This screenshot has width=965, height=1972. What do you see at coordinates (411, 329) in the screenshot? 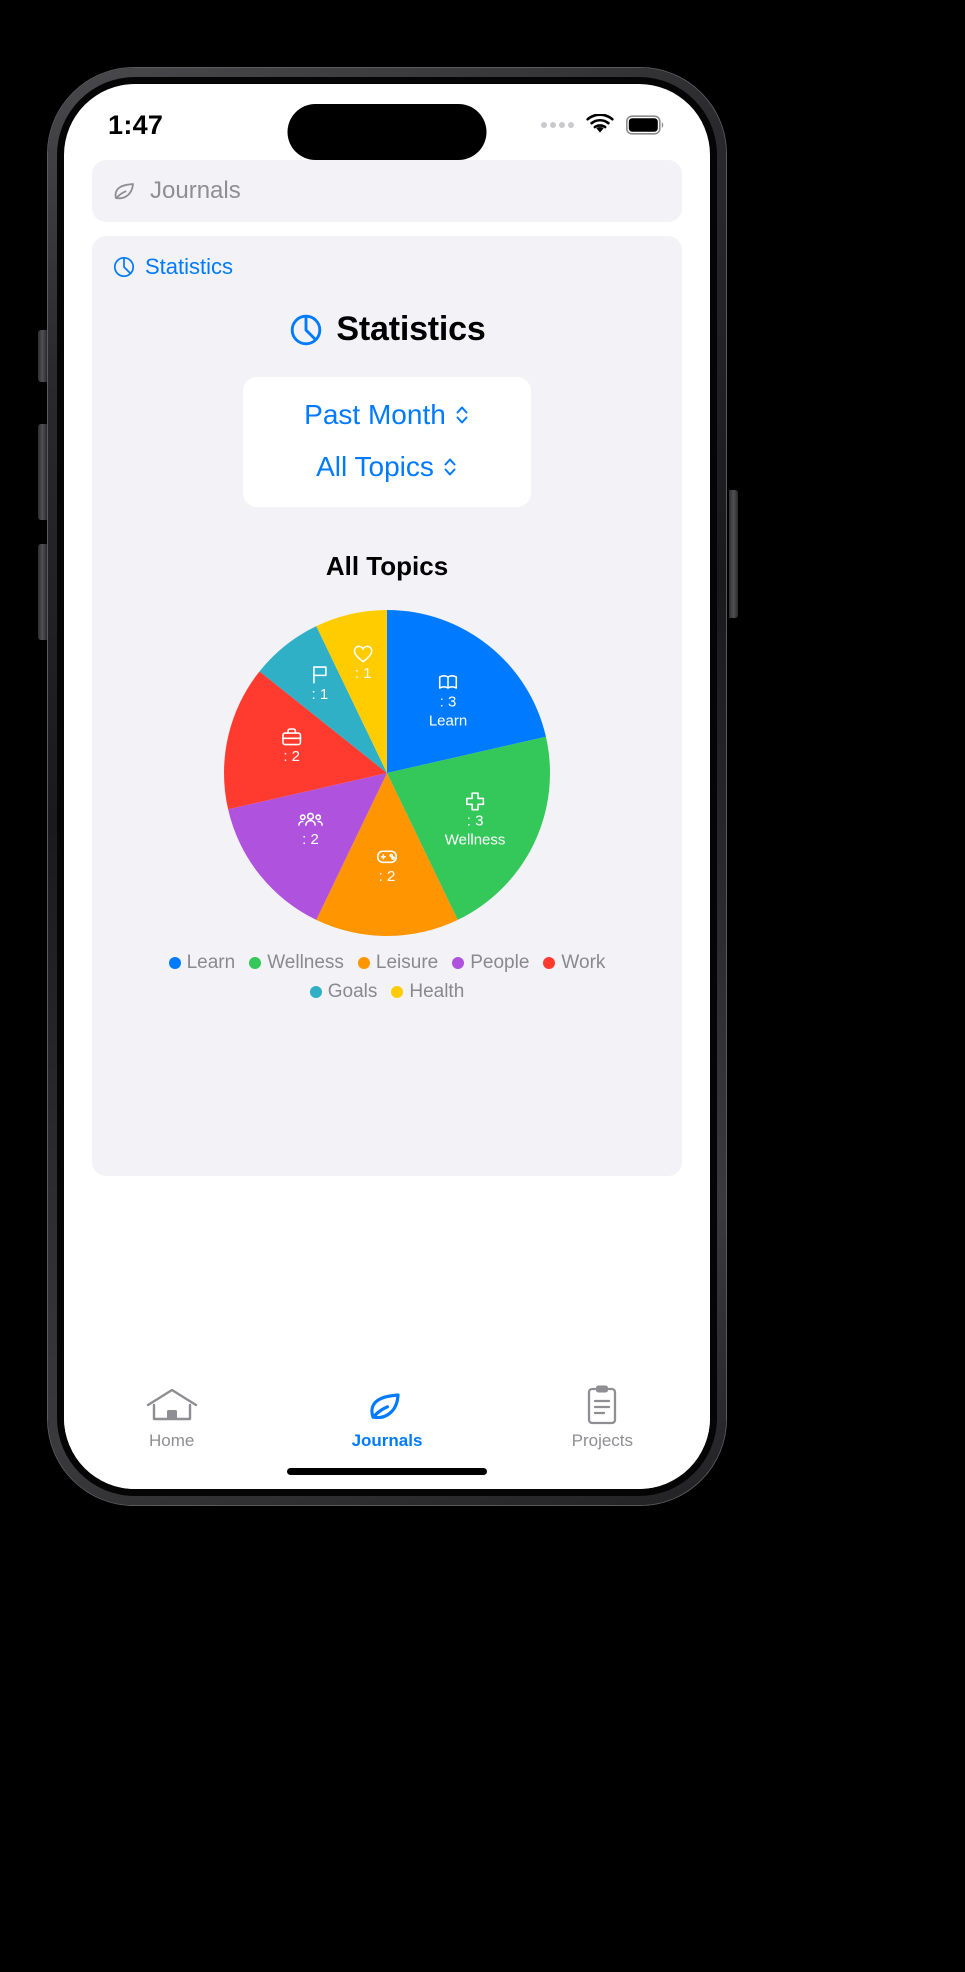
I see `page-title: Statistics` at bounding box center [411, 329].